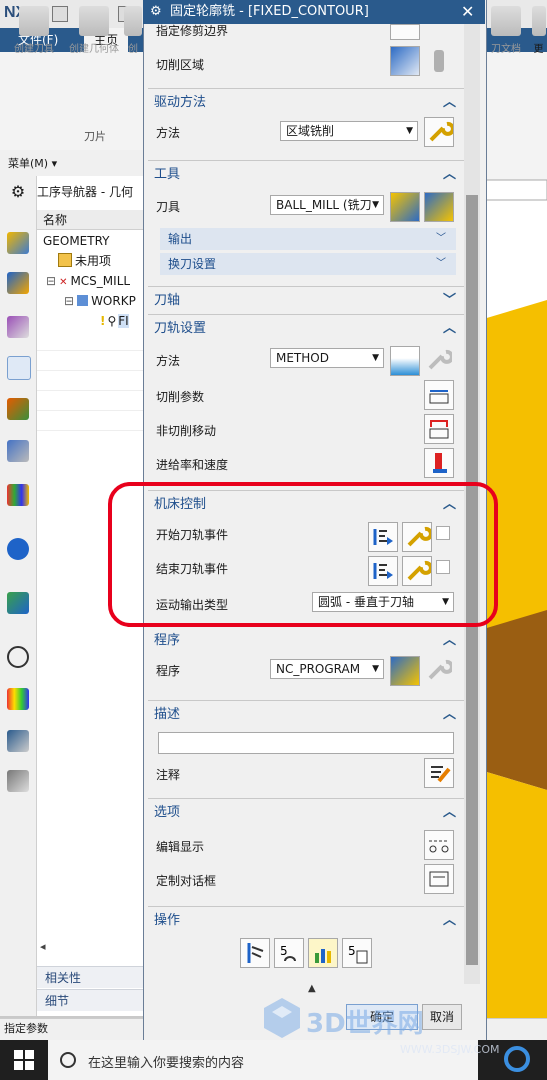  I want to click on shop-doc-label: 刀文档, so click(506, 49).